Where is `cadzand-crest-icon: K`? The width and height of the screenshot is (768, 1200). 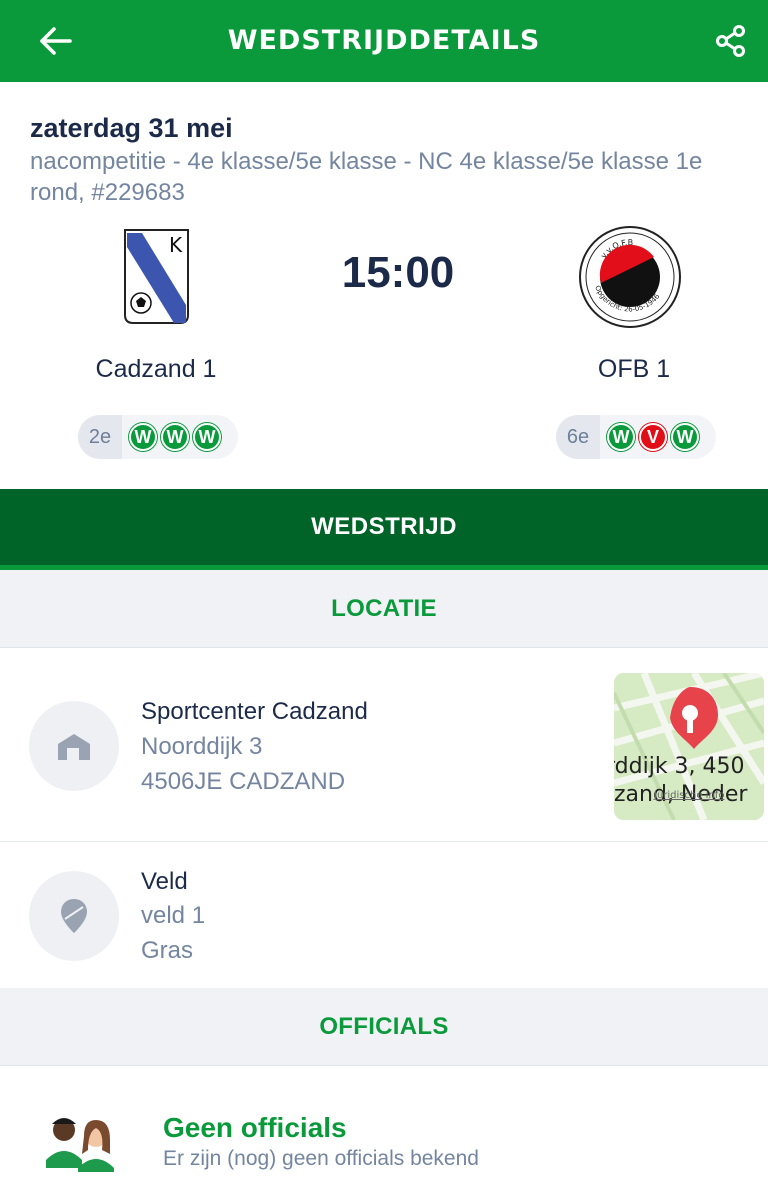 cadzand-crest-icon: K is located at coordinates (156, 276).